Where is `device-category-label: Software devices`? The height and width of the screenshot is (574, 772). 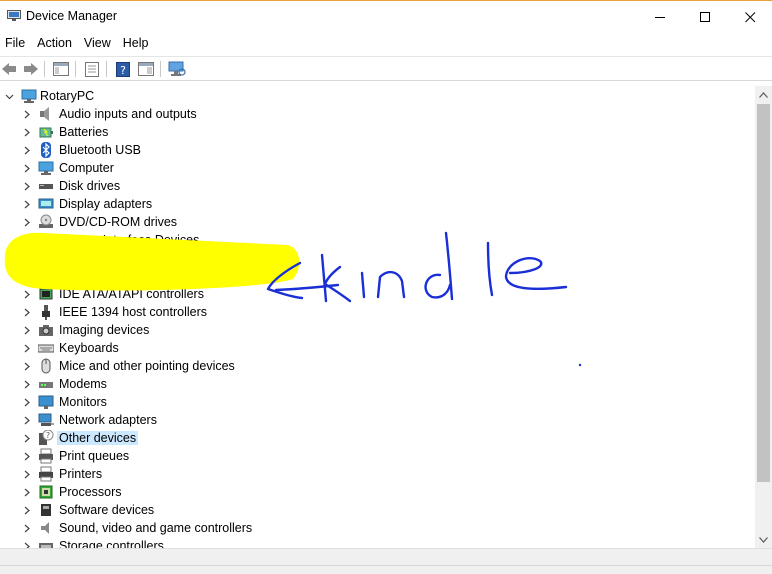
device-category-label: Software devices is located at coordinates (107, 510).